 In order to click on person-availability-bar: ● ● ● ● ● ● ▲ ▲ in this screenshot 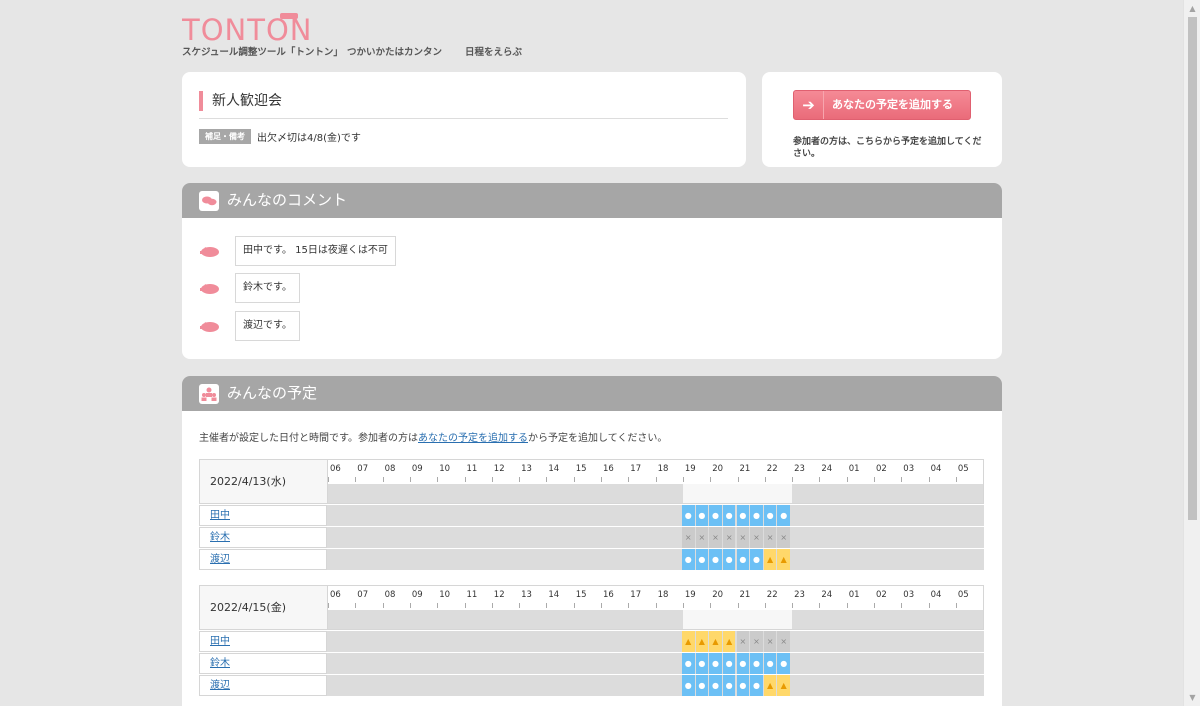, I will do `click(655, 559)`.